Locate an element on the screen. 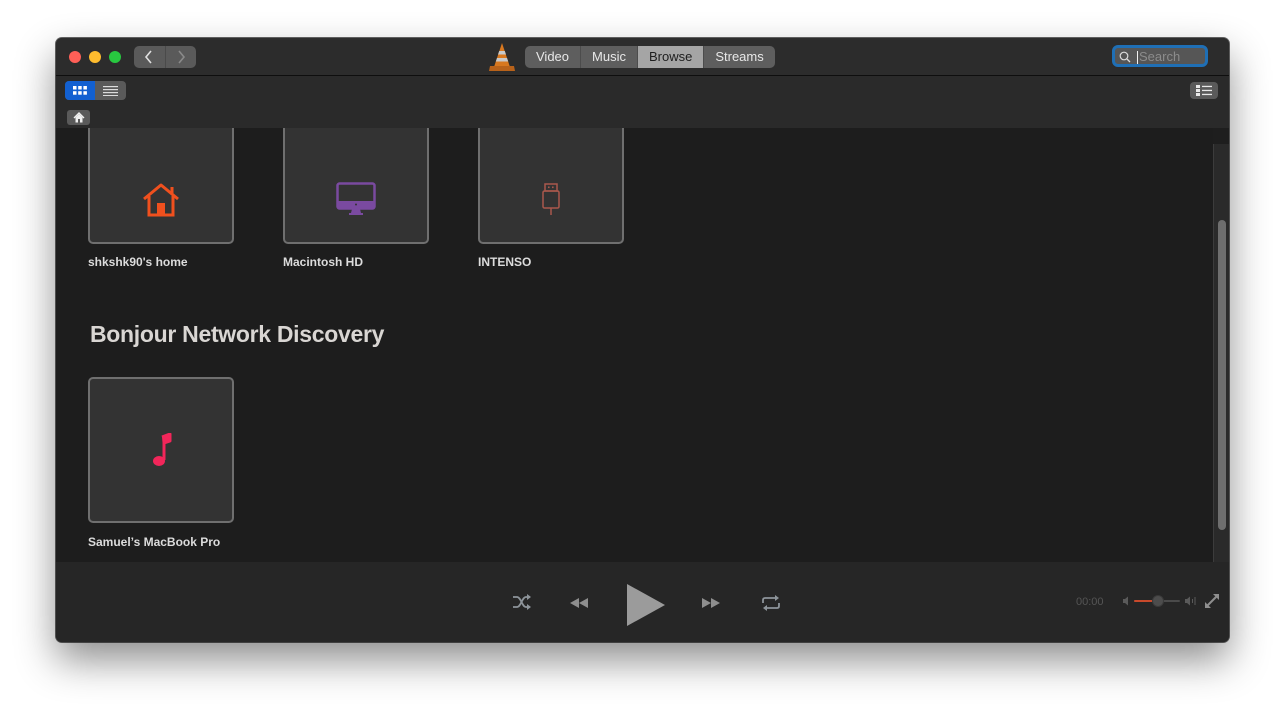  search-input: Search is located at coordinates (1160, 56).